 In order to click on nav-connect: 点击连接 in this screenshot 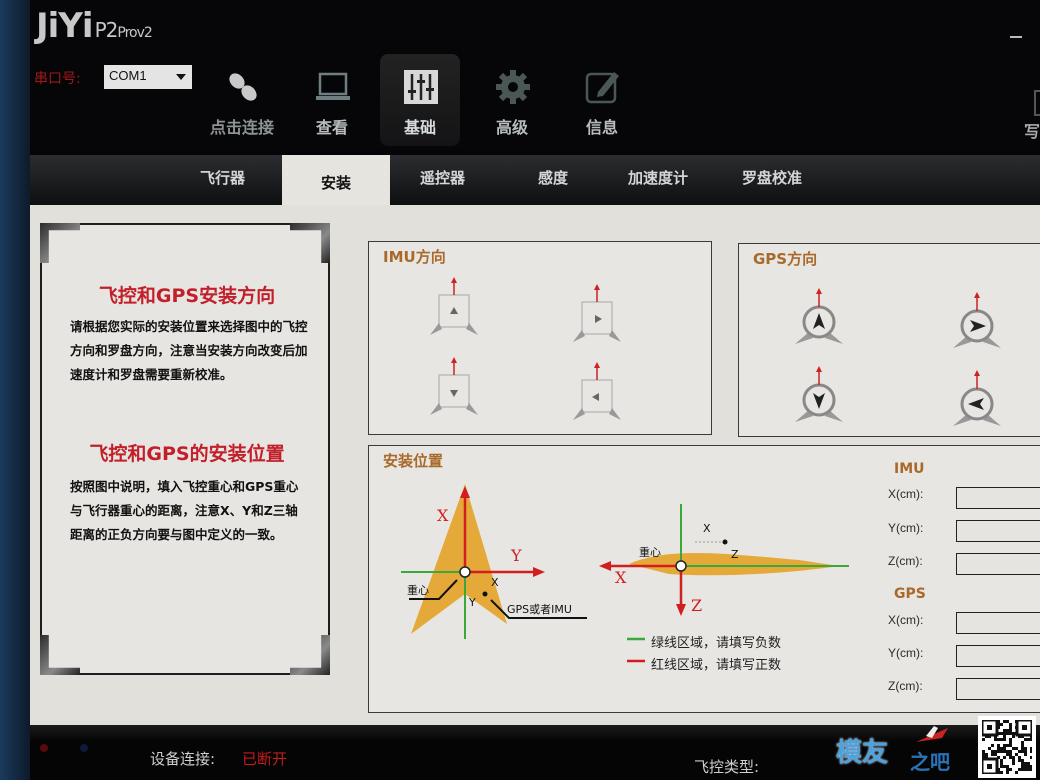, I will do `click(242, 100)`.